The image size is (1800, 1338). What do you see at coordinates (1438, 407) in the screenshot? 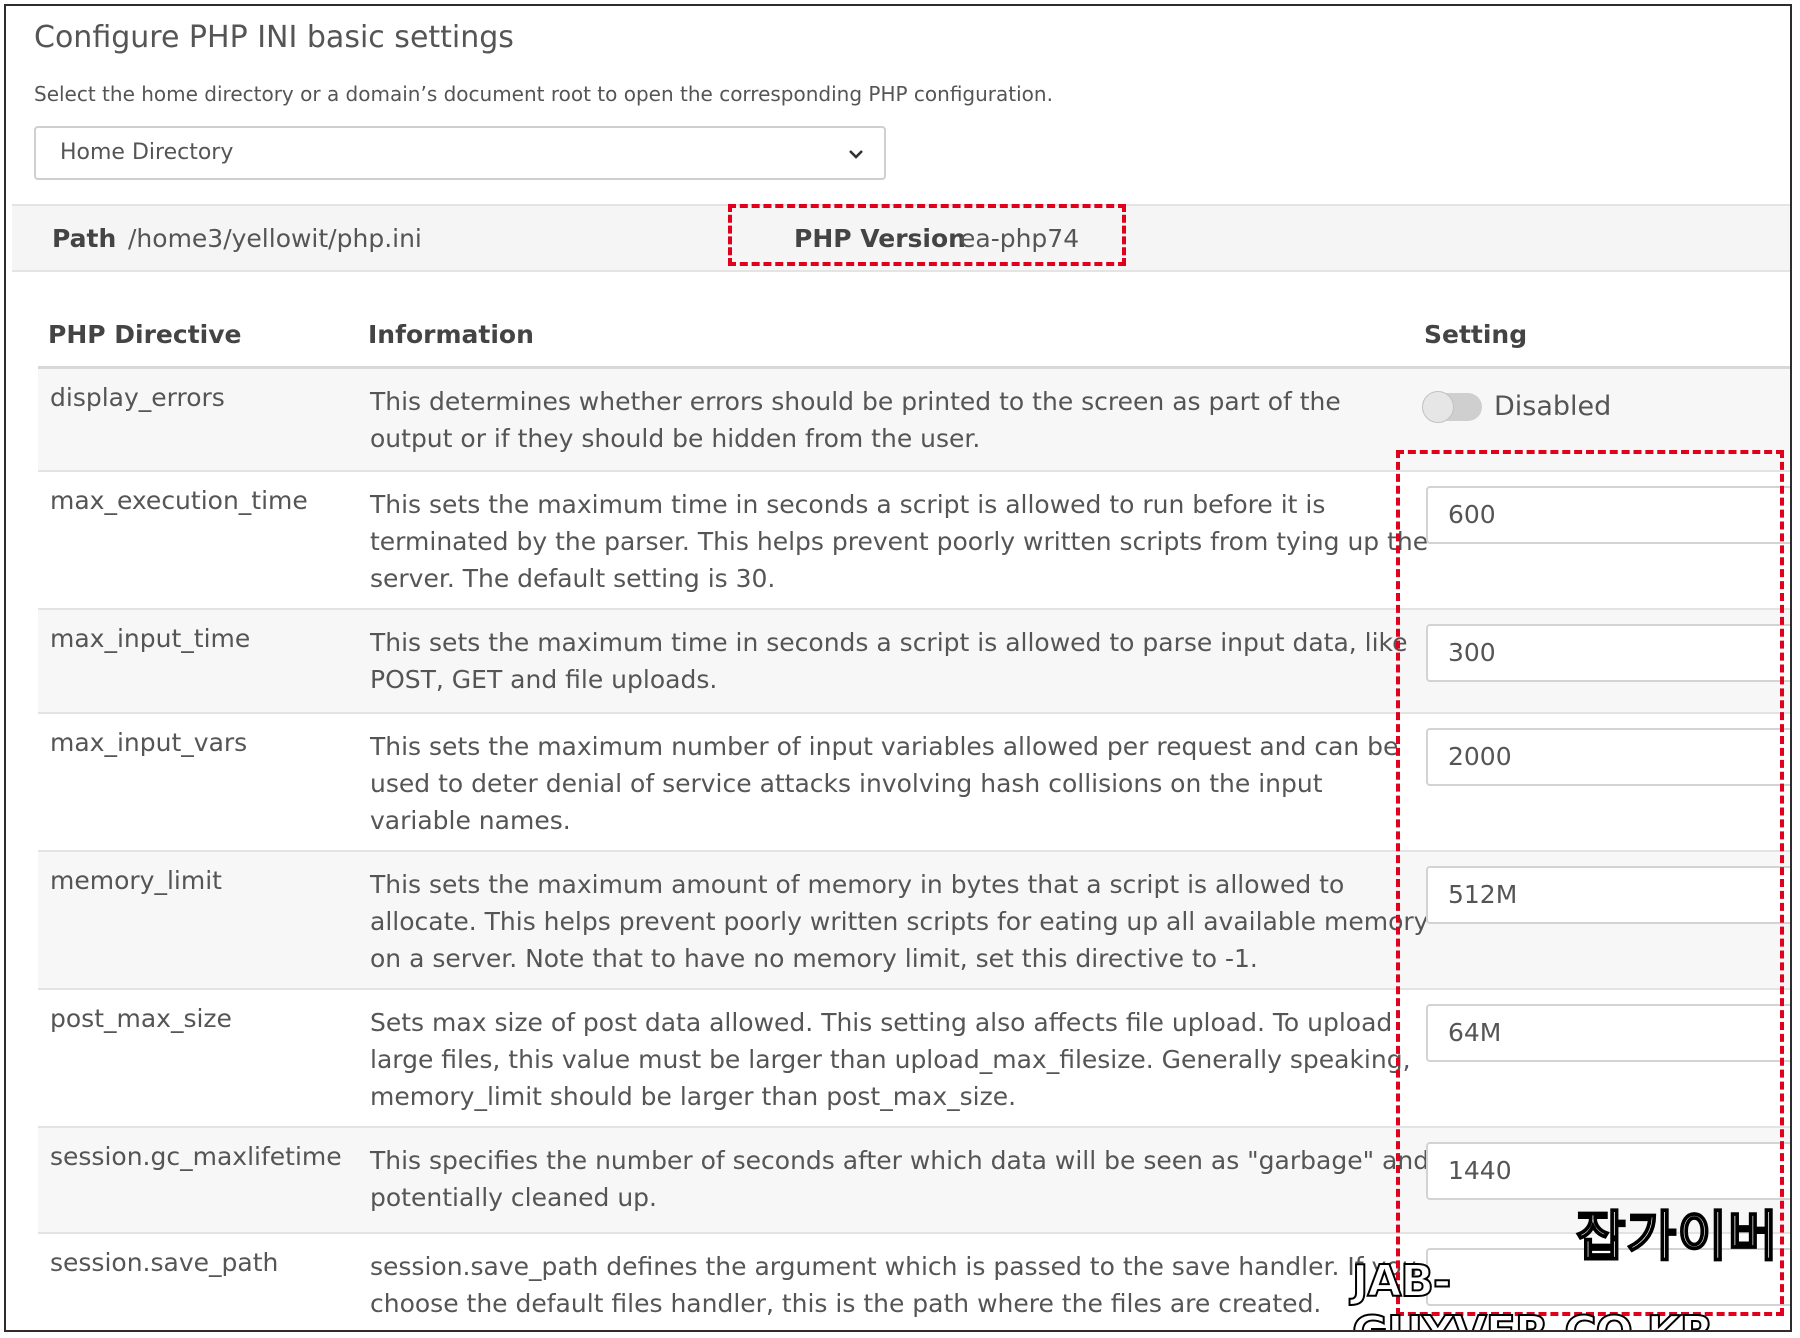
I see `toggle-knob` at bounding box center [1438, 407].